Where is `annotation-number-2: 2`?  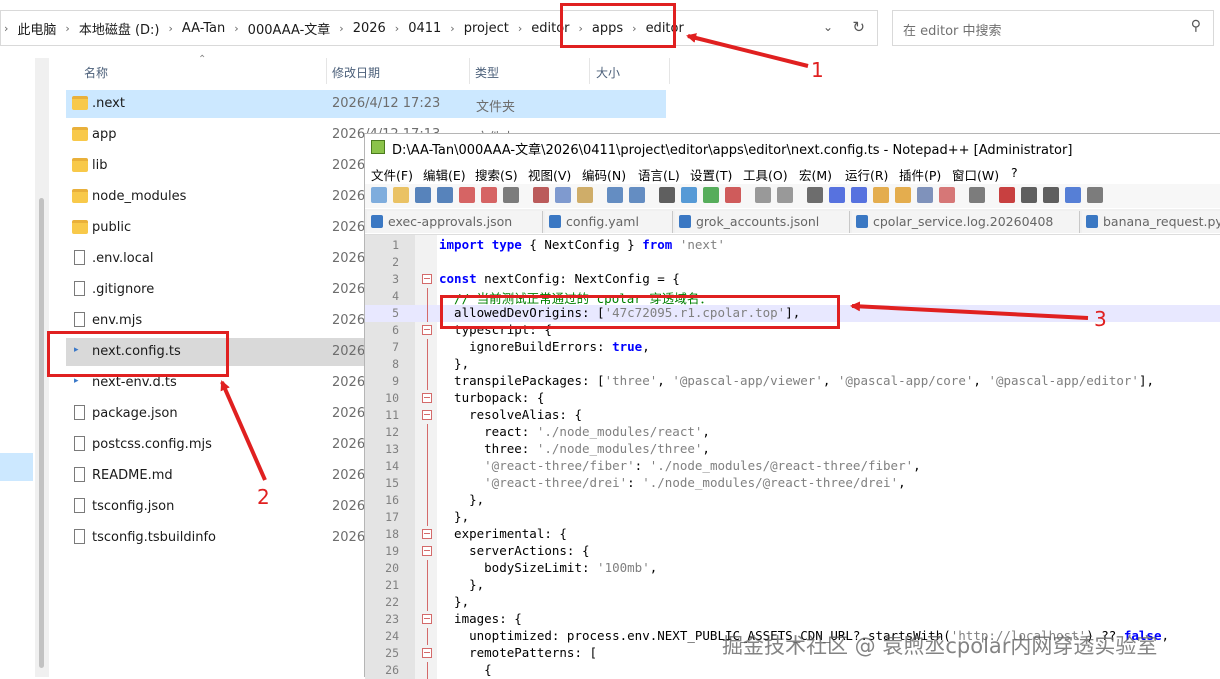
annotation-number-2: 2 is located at coordinates (263, 497).